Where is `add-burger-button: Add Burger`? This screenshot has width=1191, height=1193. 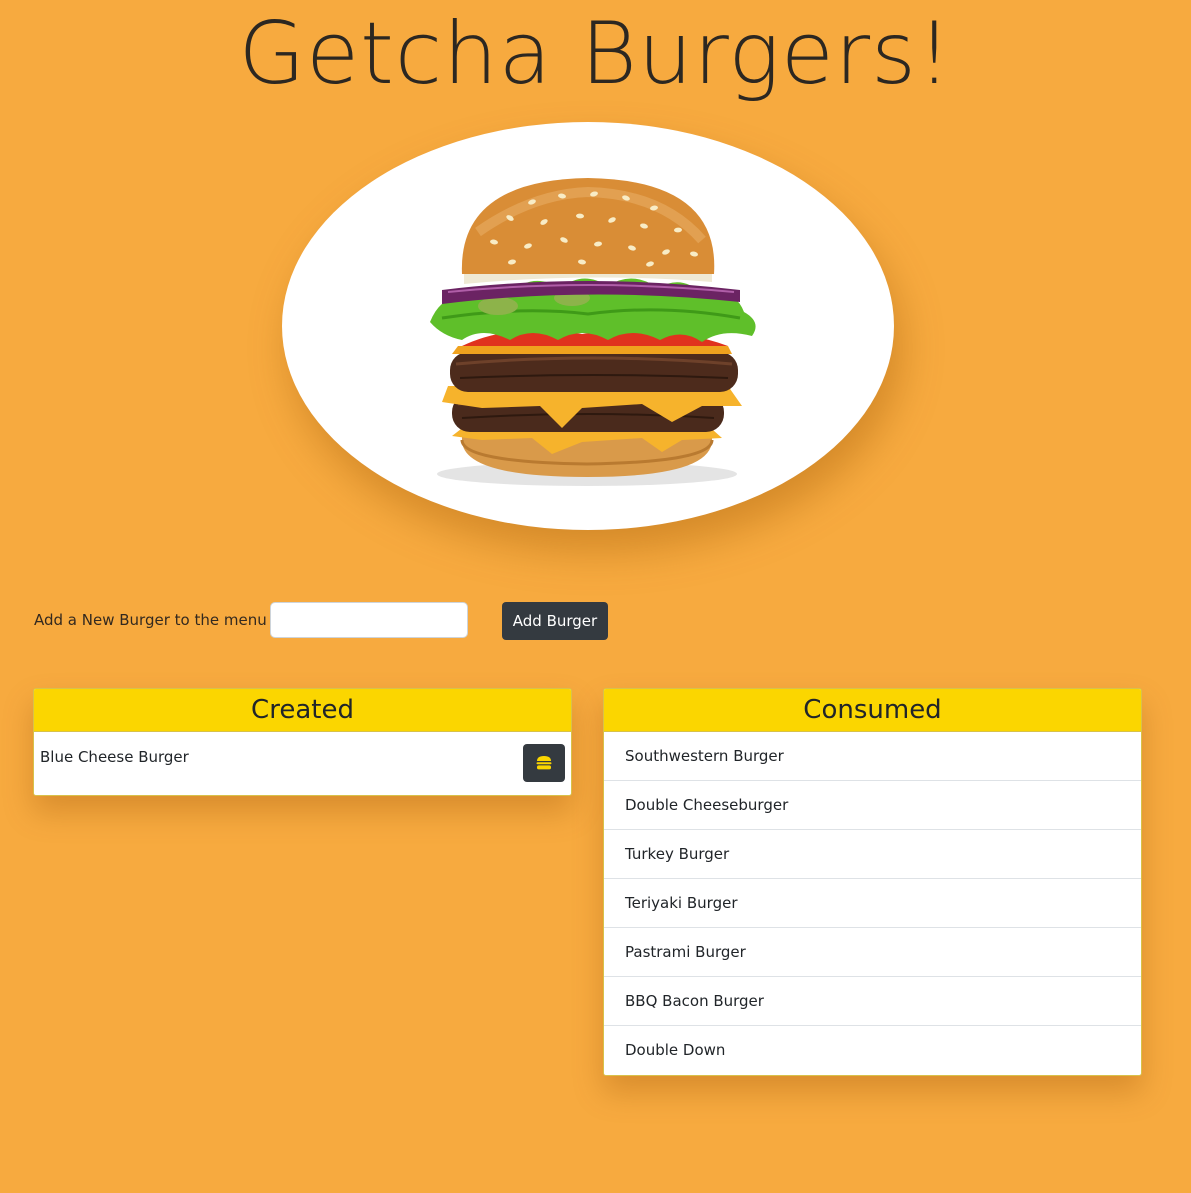
add-burger-button: Add Burger is located at coordinates (555, 621).